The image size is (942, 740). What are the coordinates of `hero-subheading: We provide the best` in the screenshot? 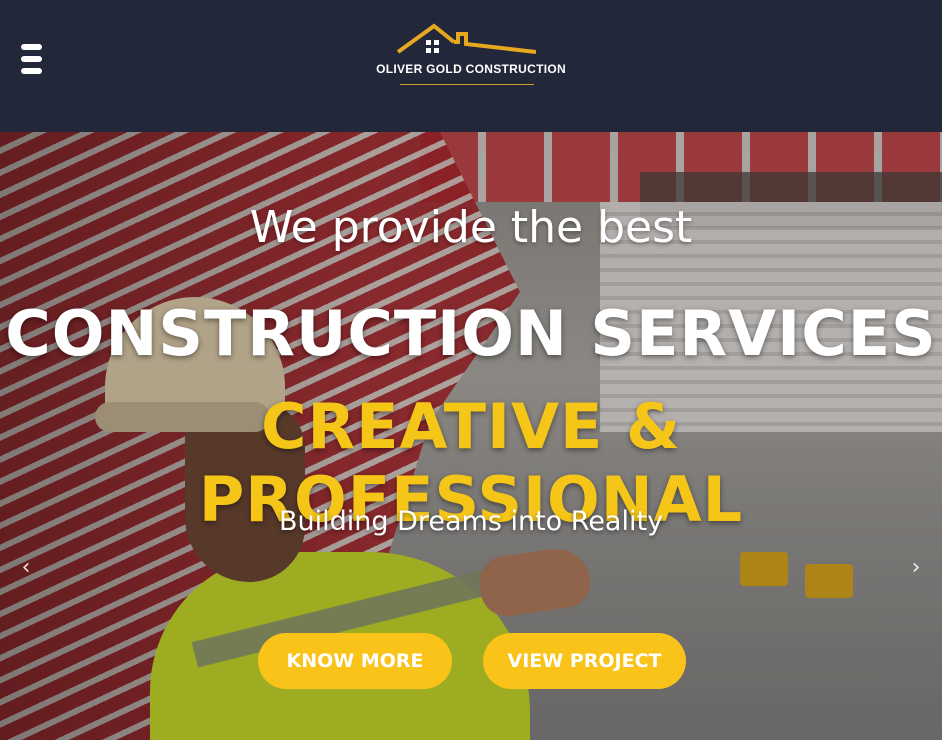 It's located at (471, 227).